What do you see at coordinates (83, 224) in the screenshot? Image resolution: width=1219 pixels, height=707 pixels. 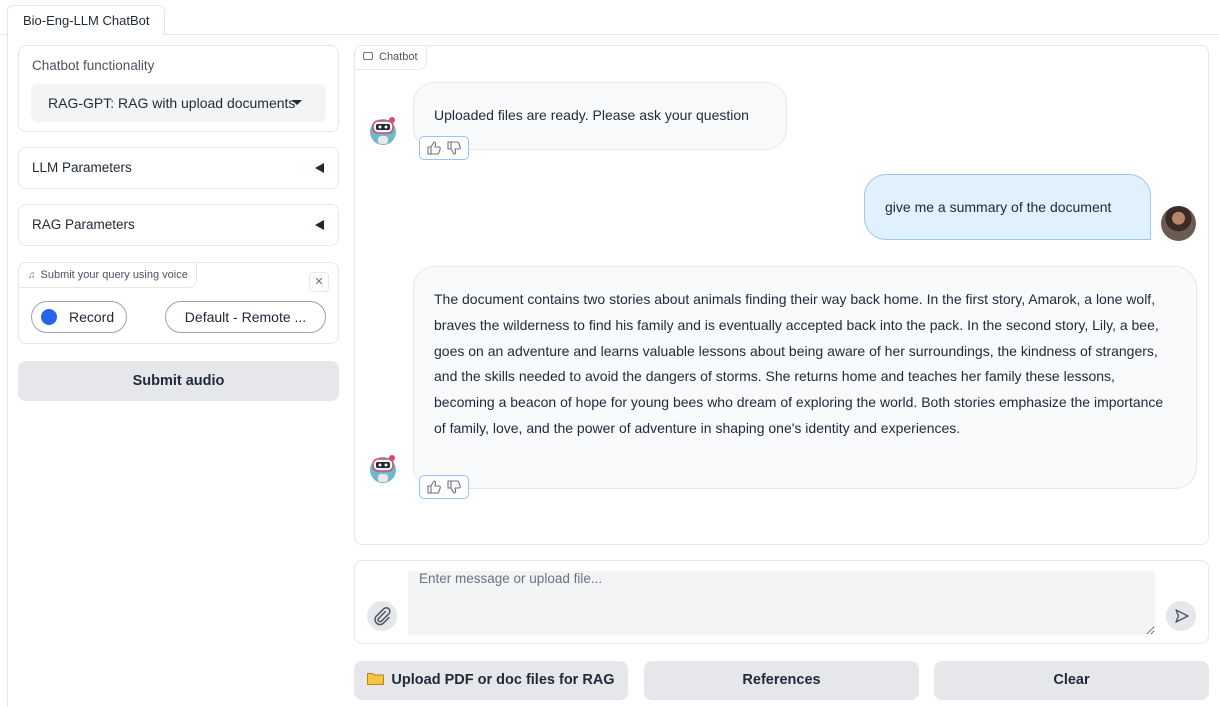 I see `rag-parameters-label: RAG Parameters` at bounding box center [83, 224].